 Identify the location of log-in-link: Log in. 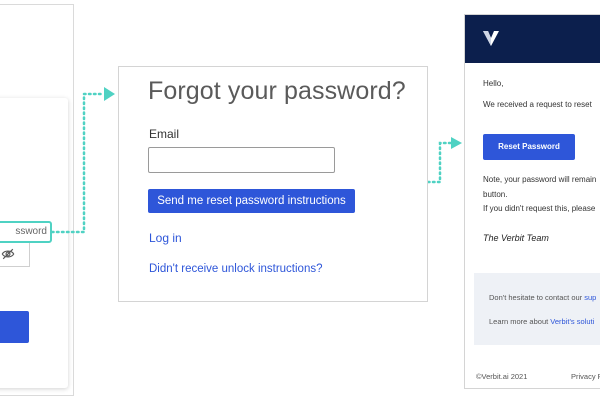
(165, 238).